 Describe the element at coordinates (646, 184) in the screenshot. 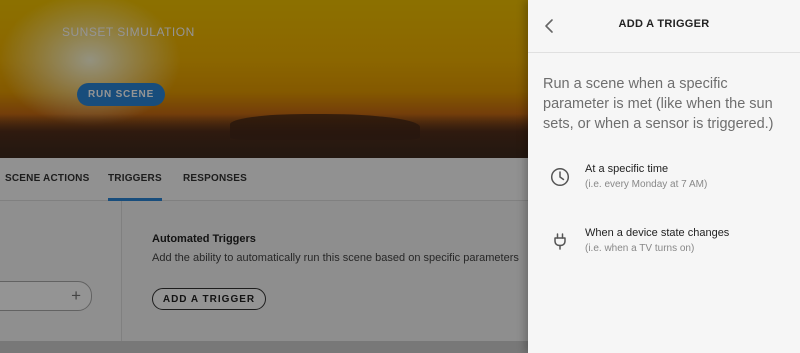

I see `option-subtitle: (i.e. every Monday at 7 AM)` at that location.